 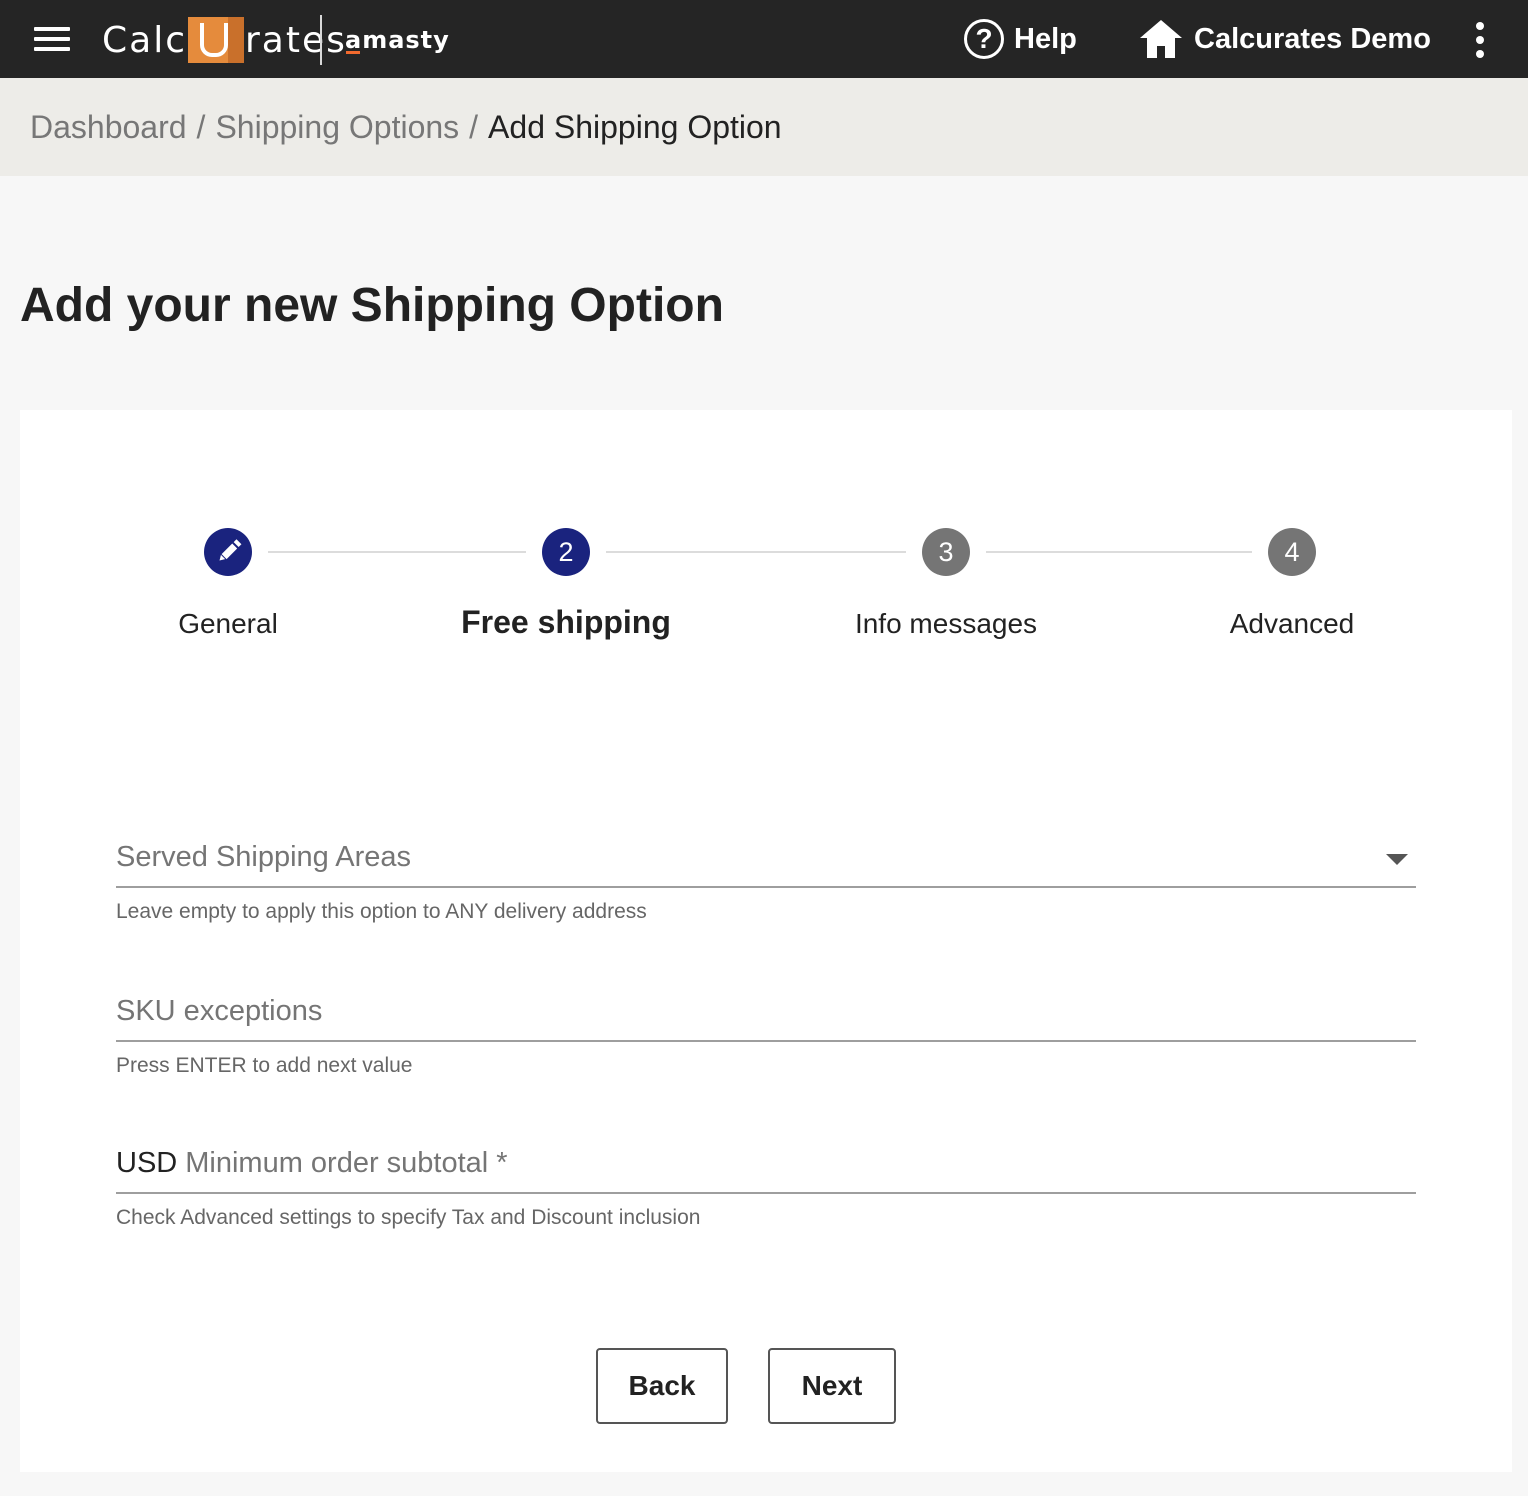 I want to click on step-label: Info messages, so click(x=946, y=623).